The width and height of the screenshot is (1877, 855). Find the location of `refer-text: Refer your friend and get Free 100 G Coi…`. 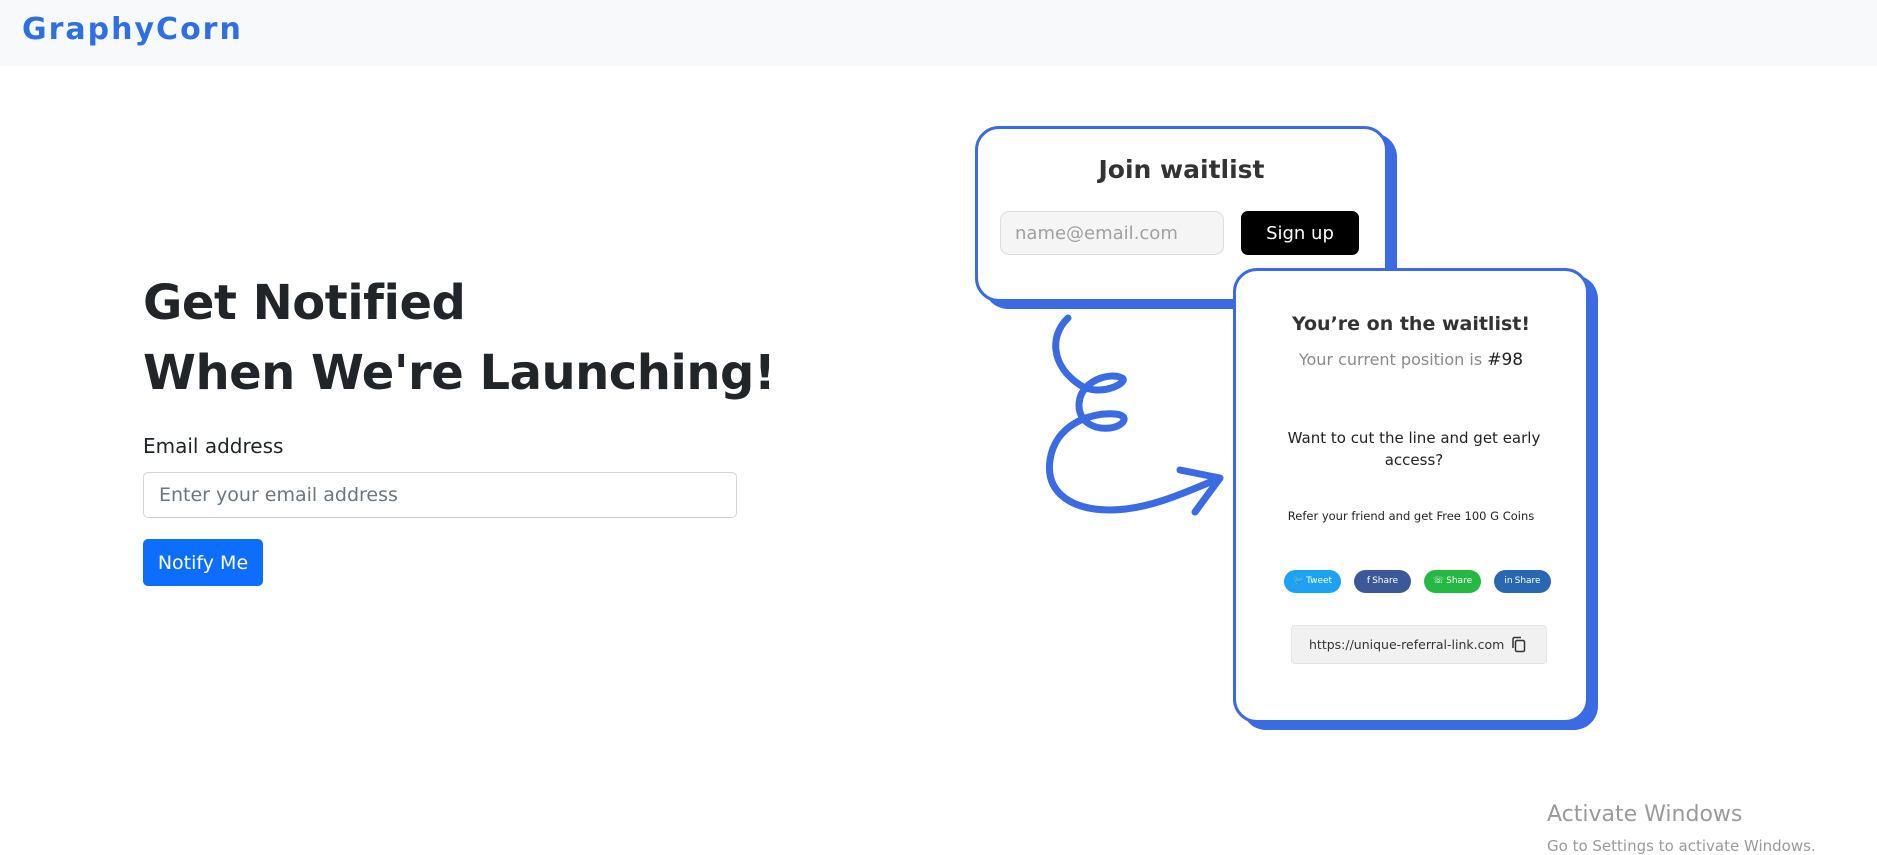

refer-text: Refer your friend and get Free 100 G Coi… is located at coordinates (1411, 516).